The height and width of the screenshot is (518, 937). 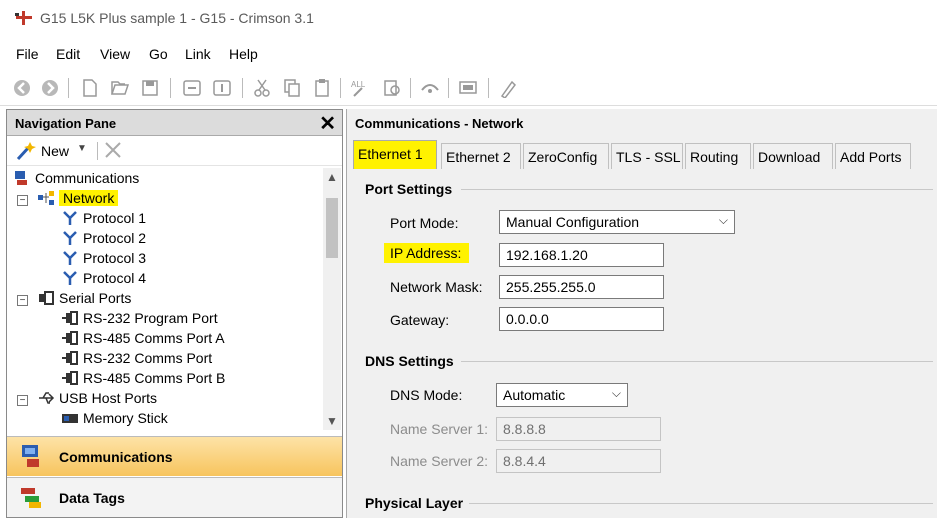 I want to click on tab-ethernet-1: Ethernet 1, so click(x=395, y=154).